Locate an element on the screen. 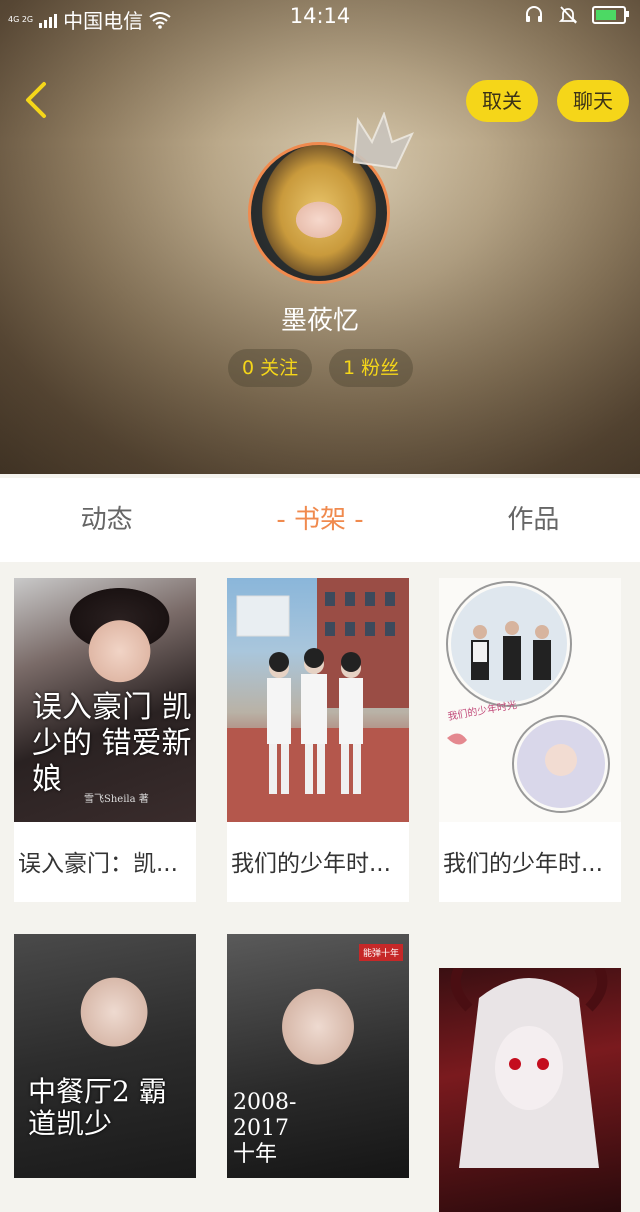 This screenshot has height=1212, width=640. username: 墨莜忆 is located at coordinates (319, 321).